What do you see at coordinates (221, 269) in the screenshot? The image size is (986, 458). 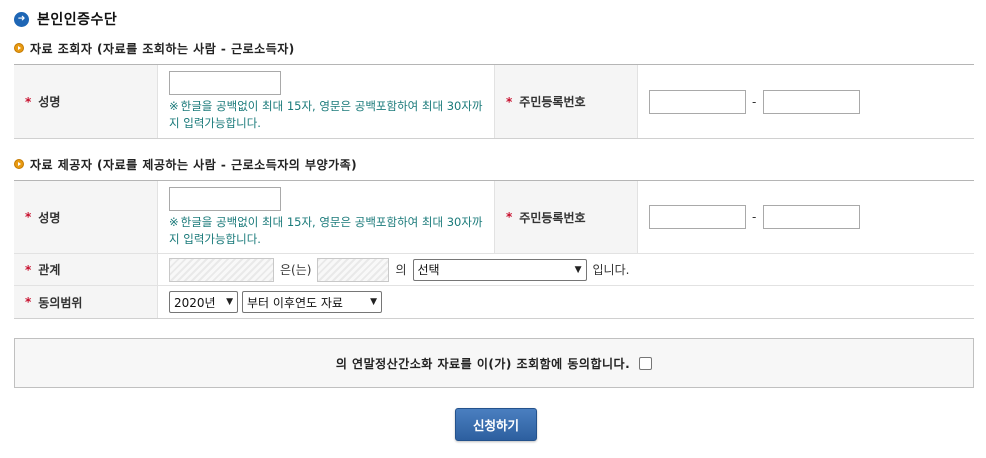 I see `provider-name-readonly-field` at bounding box center [221, 269].